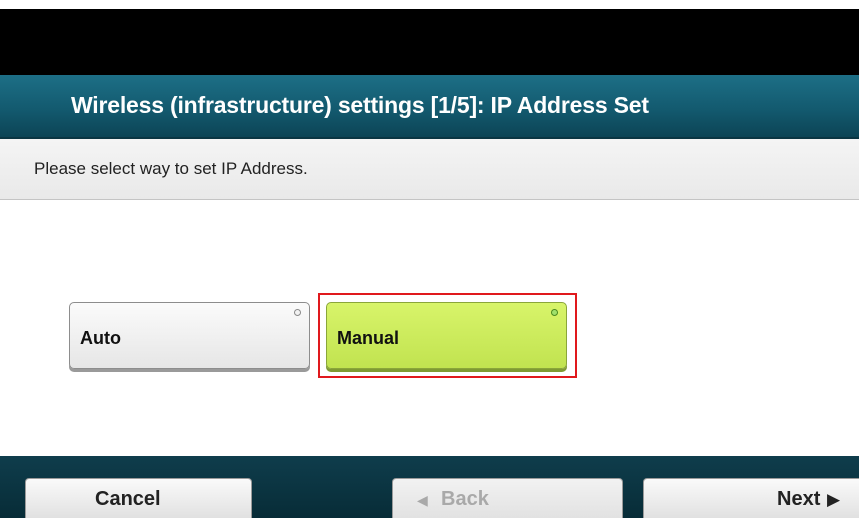 The width and height of the screenshot is (859, 518). Describe the element at coordinates (422, 500) in the screenshot. I see `left-triangle-icon: ◀` at that location.